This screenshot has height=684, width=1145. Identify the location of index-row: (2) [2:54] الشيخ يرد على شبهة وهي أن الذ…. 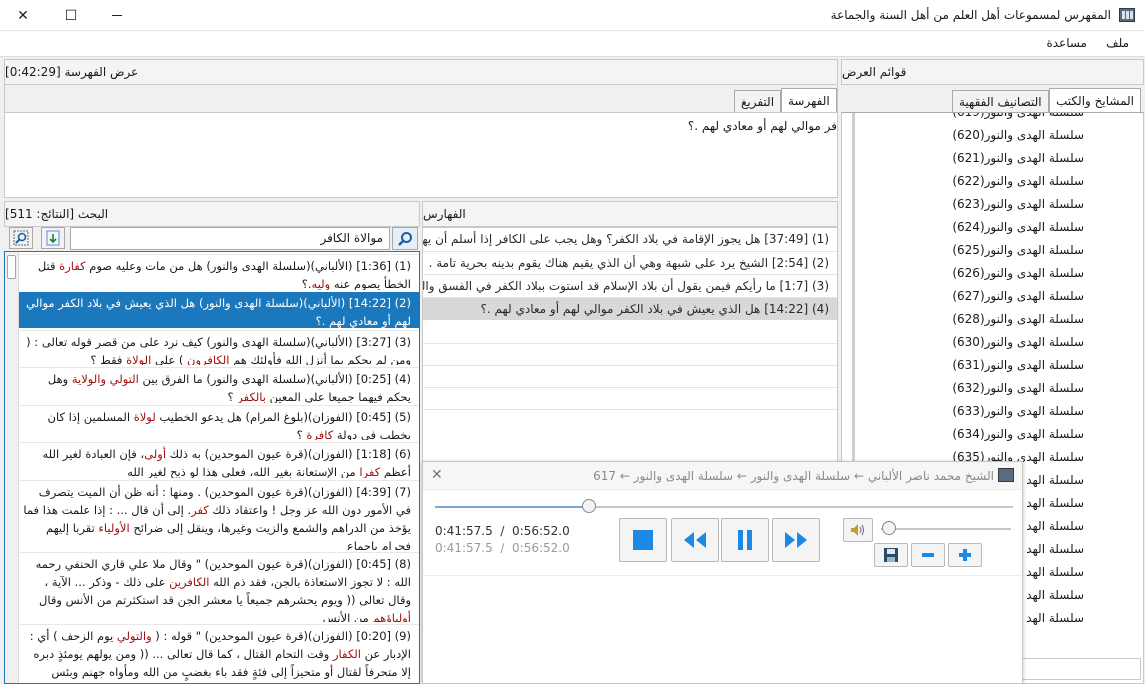
(630, 262).